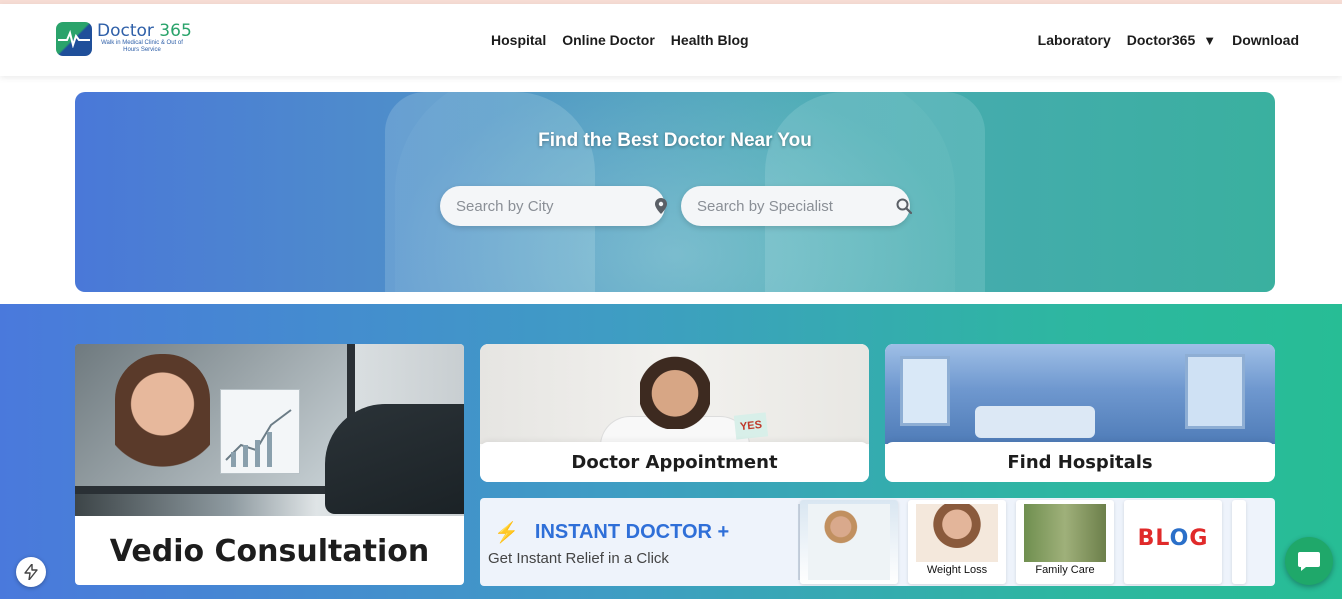 Image resolution: width=1342 pixels, height=599 pixels. What do you see at coordinates (1309, 561) in the screenshot?
I see `chat-bubble-icon` at bounding box center [1309, 561].